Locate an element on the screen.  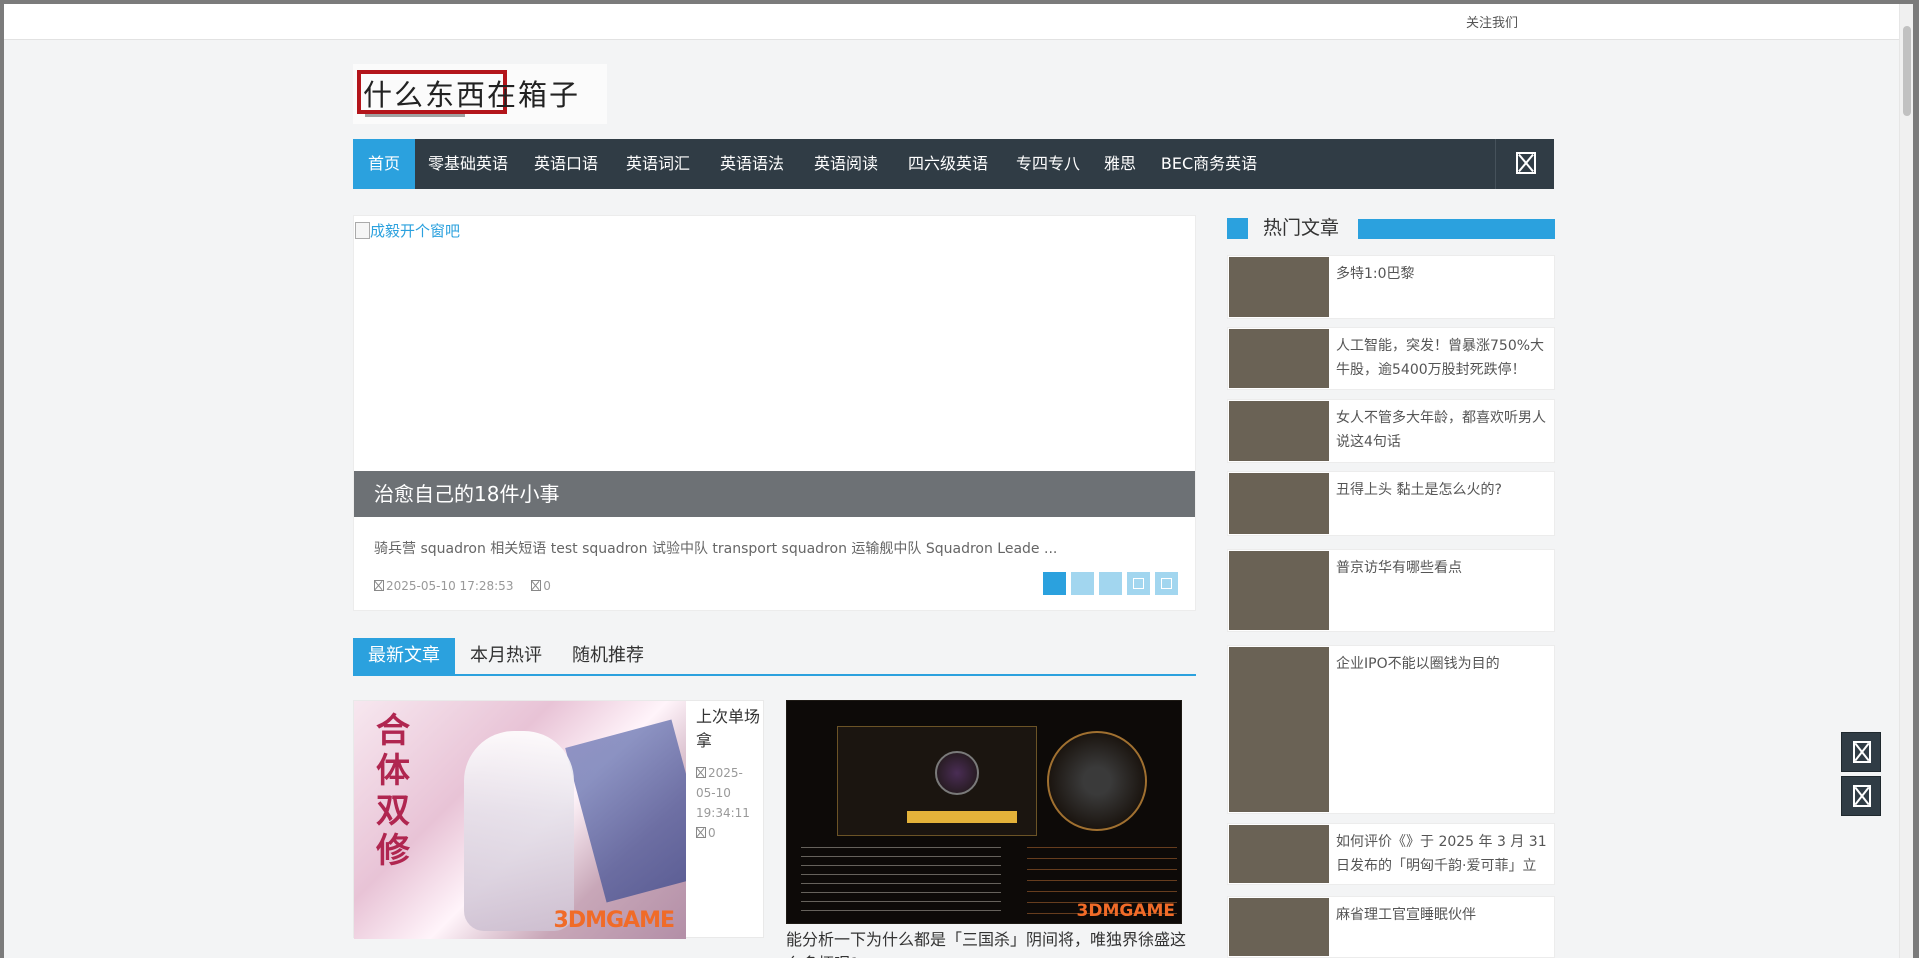
slider-date: 2025-05-10 17:28:53 is located at coordinates (443, 586).